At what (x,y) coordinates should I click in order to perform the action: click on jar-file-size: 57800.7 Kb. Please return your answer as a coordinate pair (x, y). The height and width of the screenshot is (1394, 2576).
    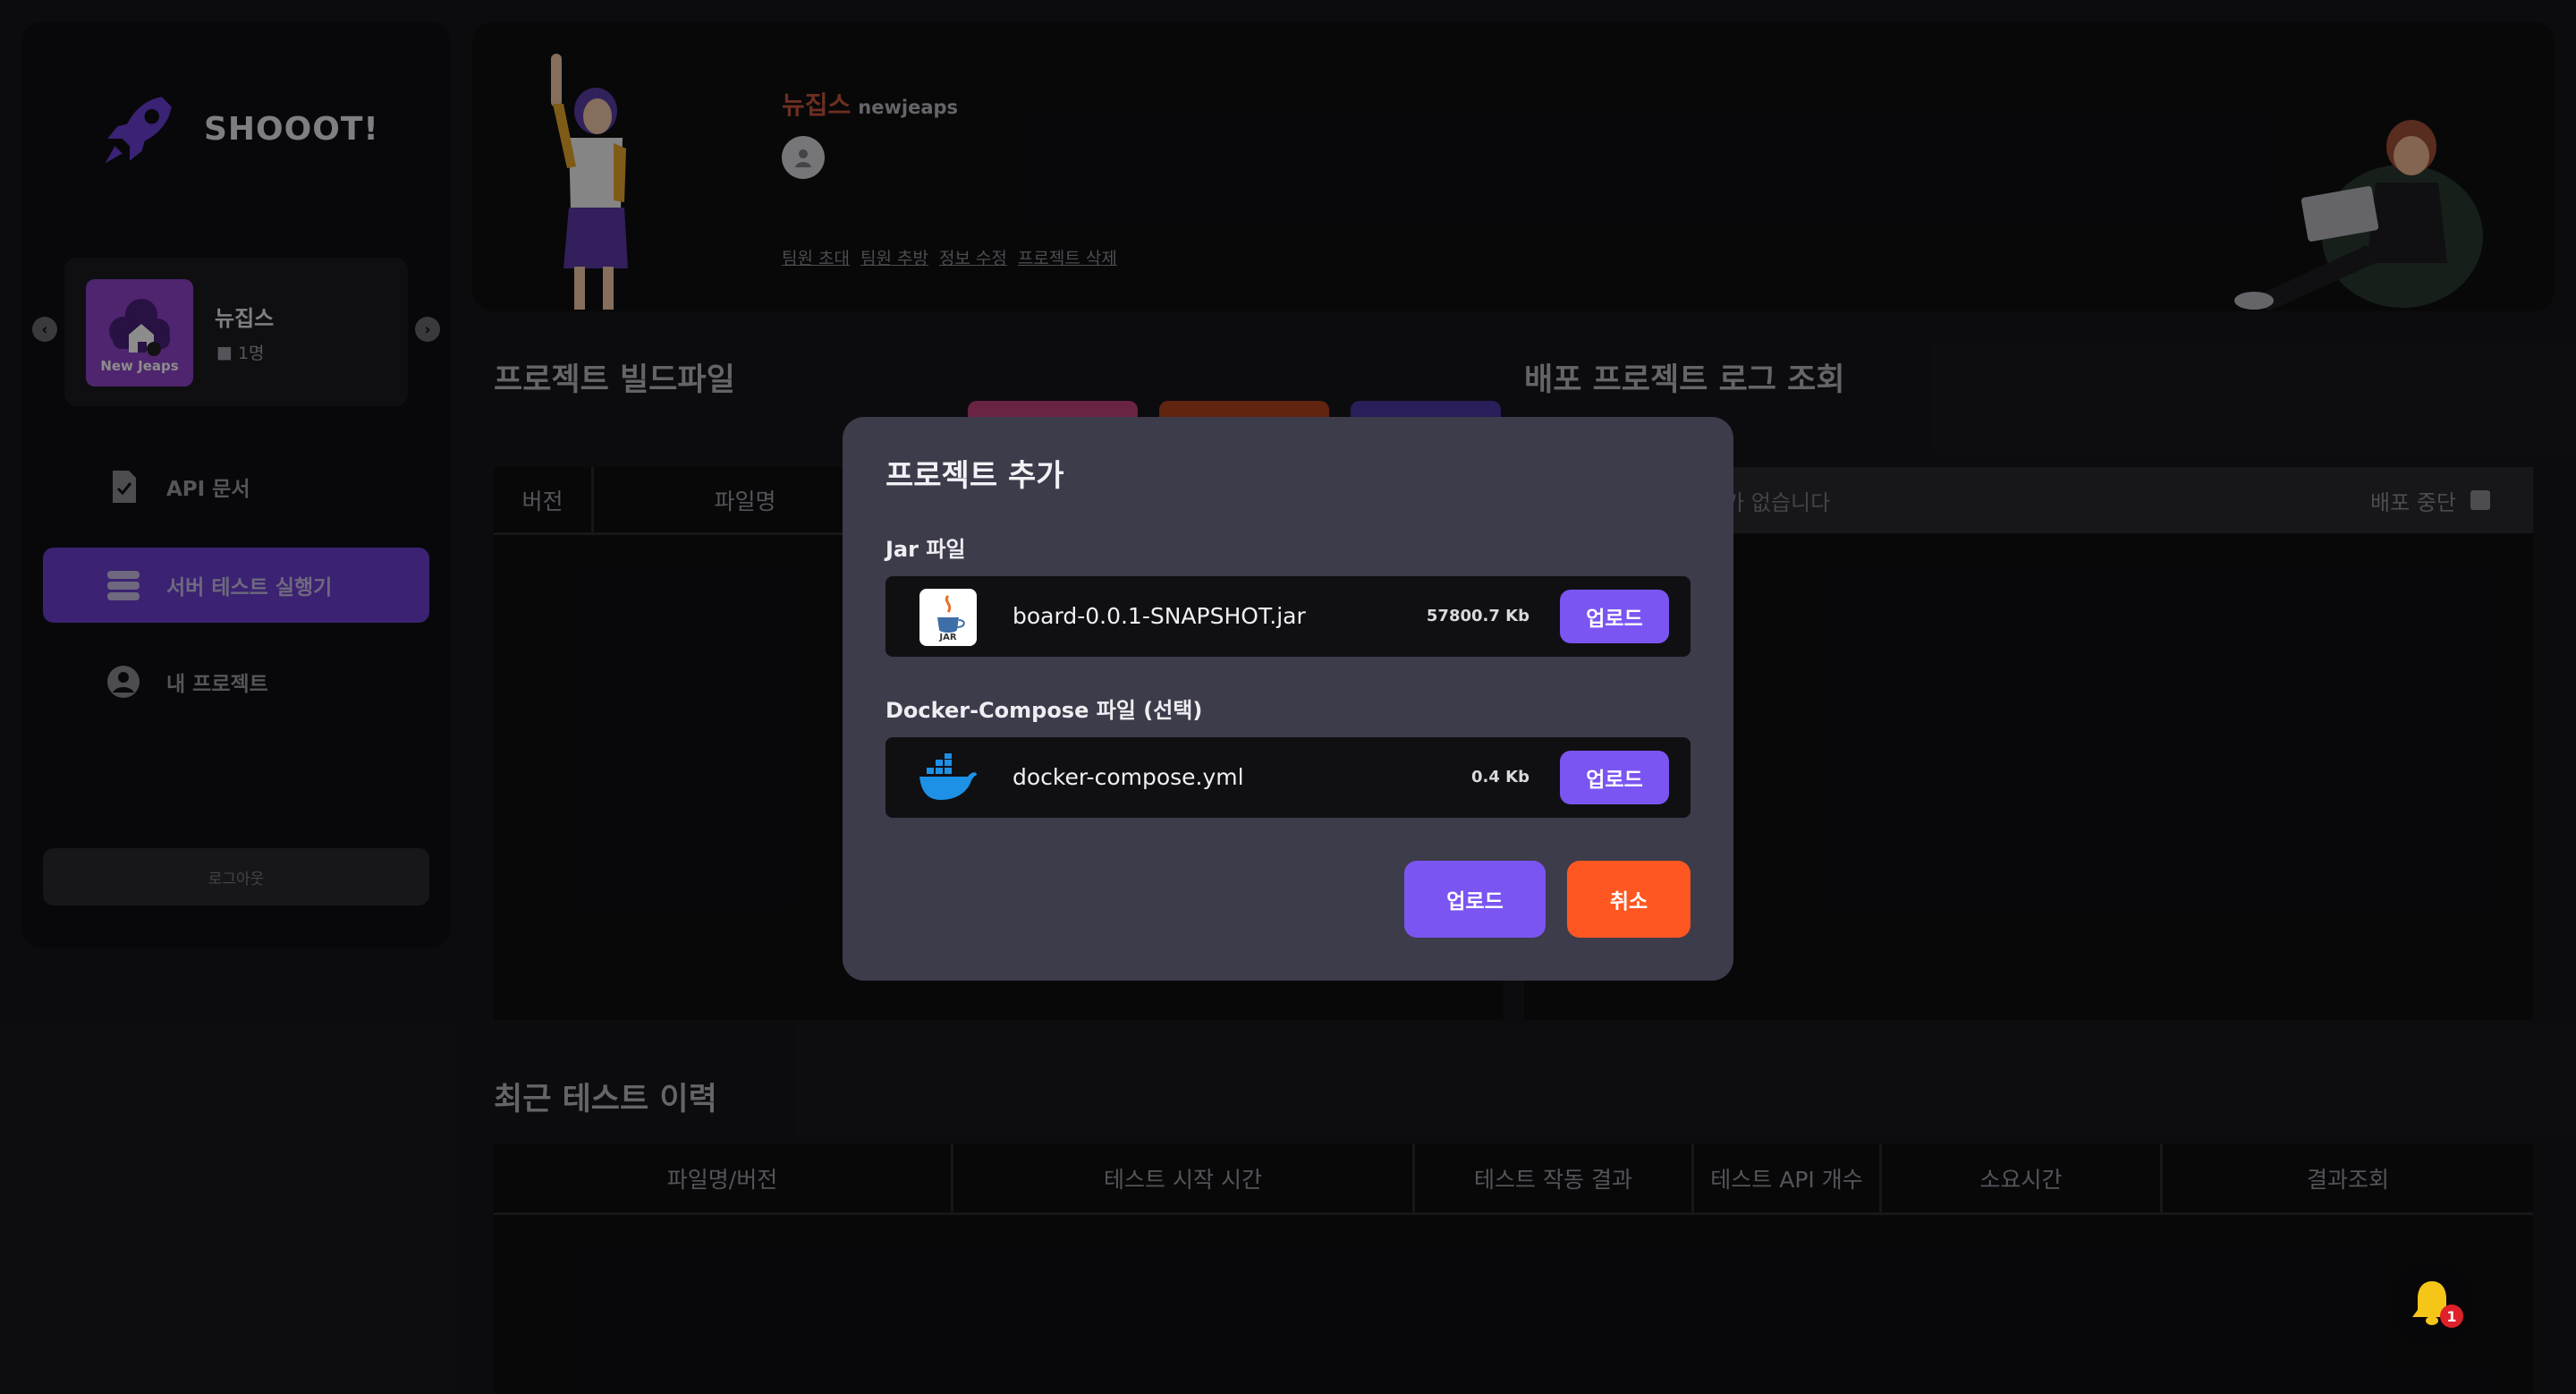
    Looking at the image, I should click on (1478, 616).